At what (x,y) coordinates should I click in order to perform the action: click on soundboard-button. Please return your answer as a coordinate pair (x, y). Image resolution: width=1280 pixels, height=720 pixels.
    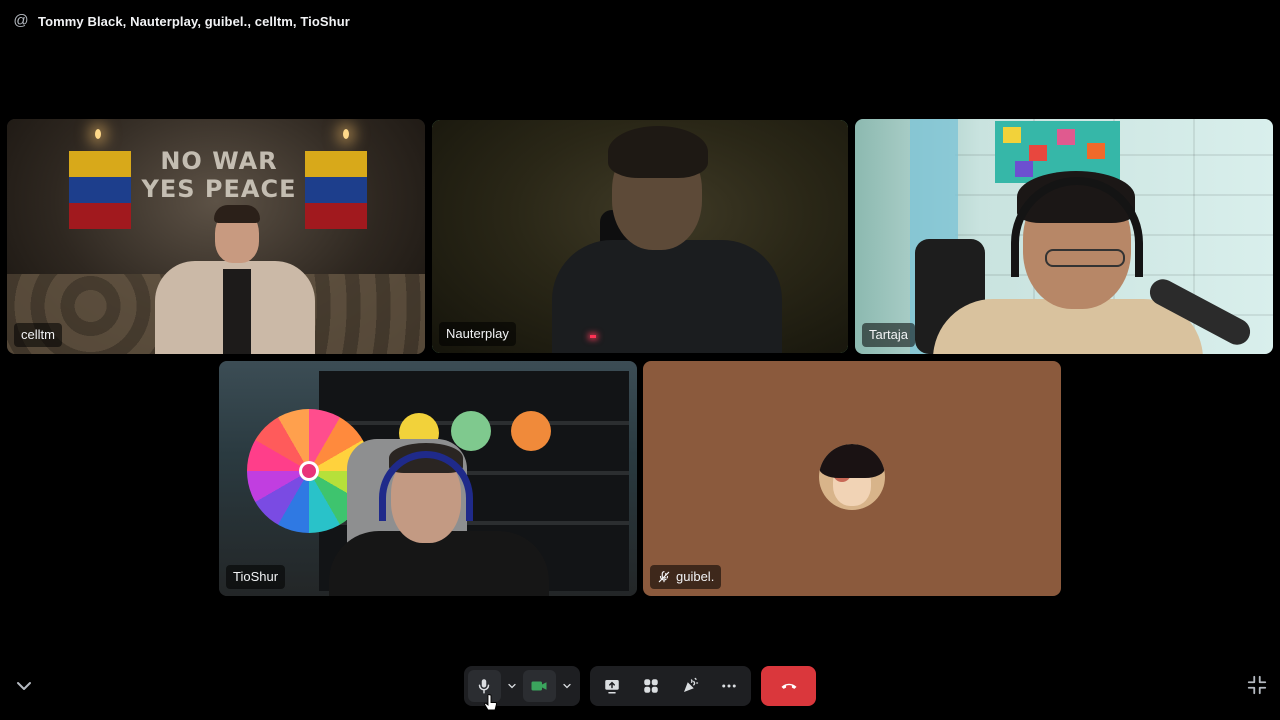
    Looking at the image, I should click on (690, 686).